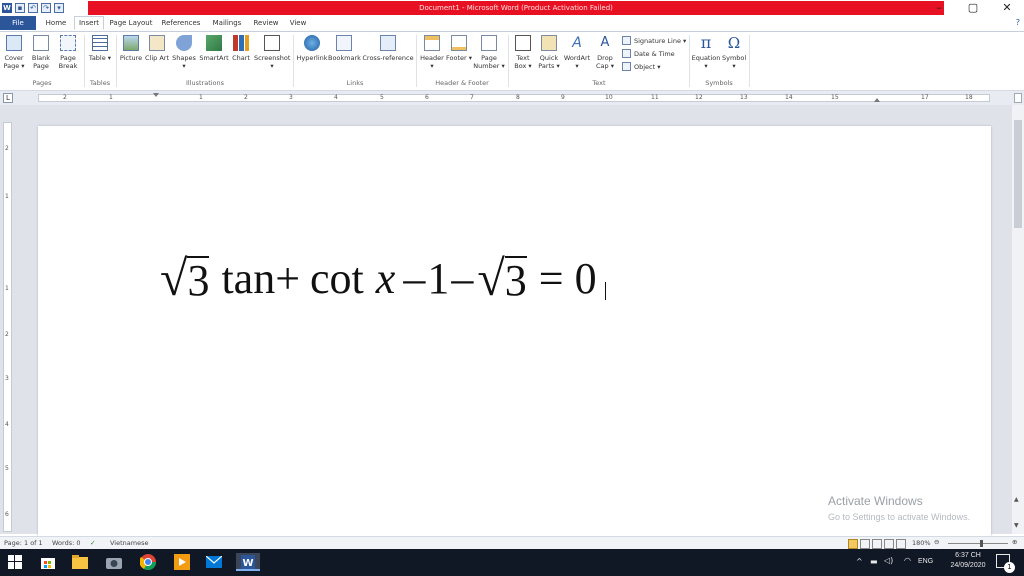 This screenshot has width=1024, height=576. I want to click on close-button: ✕, so click(1007, 8).